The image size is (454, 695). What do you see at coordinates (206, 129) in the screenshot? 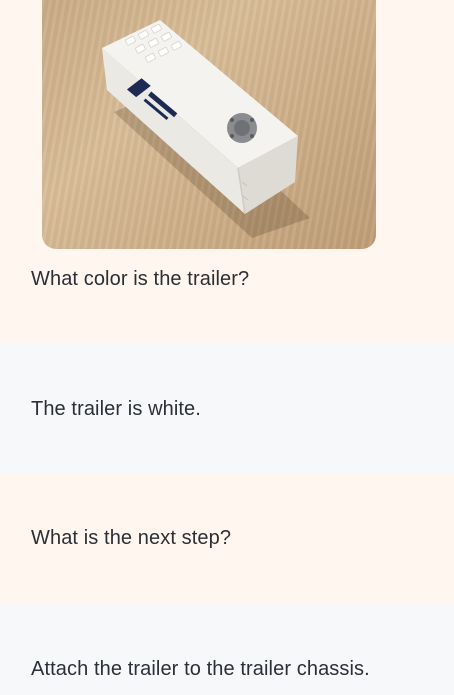
I see `trailer-illustration` at bounding box center [206, 129].